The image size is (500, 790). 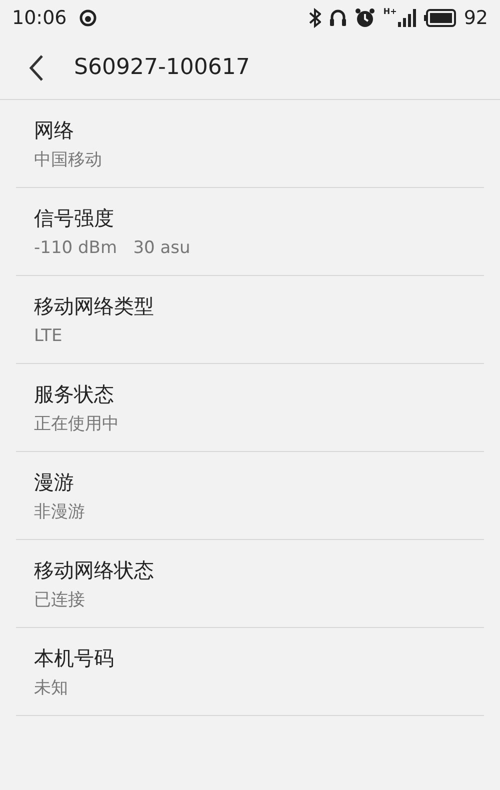 I want to click on item-label: 信号强度, so click(x=74, y=217).